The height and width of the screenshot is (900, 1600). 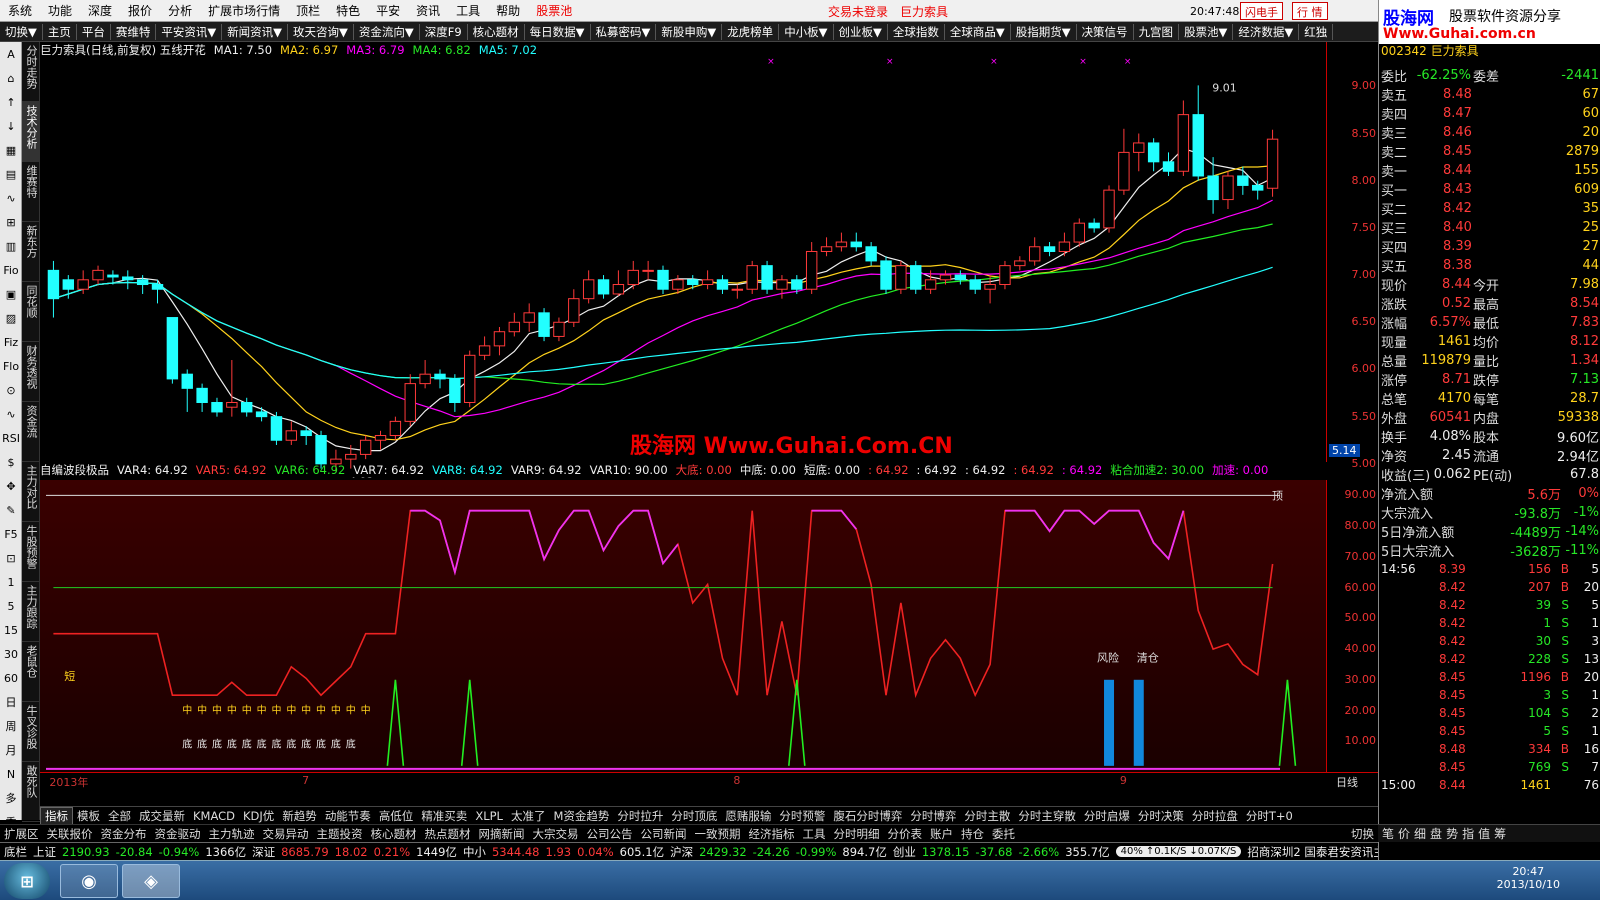 What do you see at coordinates (394, 834) in the screenshot?
I see `ext-tab-7: 核心题材` at bounding box center [394, 834].